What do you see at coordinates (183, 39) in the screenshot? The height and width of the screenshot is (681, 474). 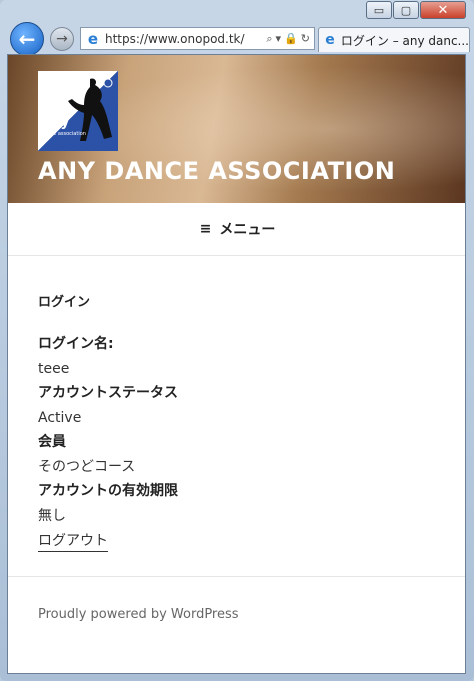 I see `address-url: https://www.onopod.tk/` at bounding box center [183, 39].